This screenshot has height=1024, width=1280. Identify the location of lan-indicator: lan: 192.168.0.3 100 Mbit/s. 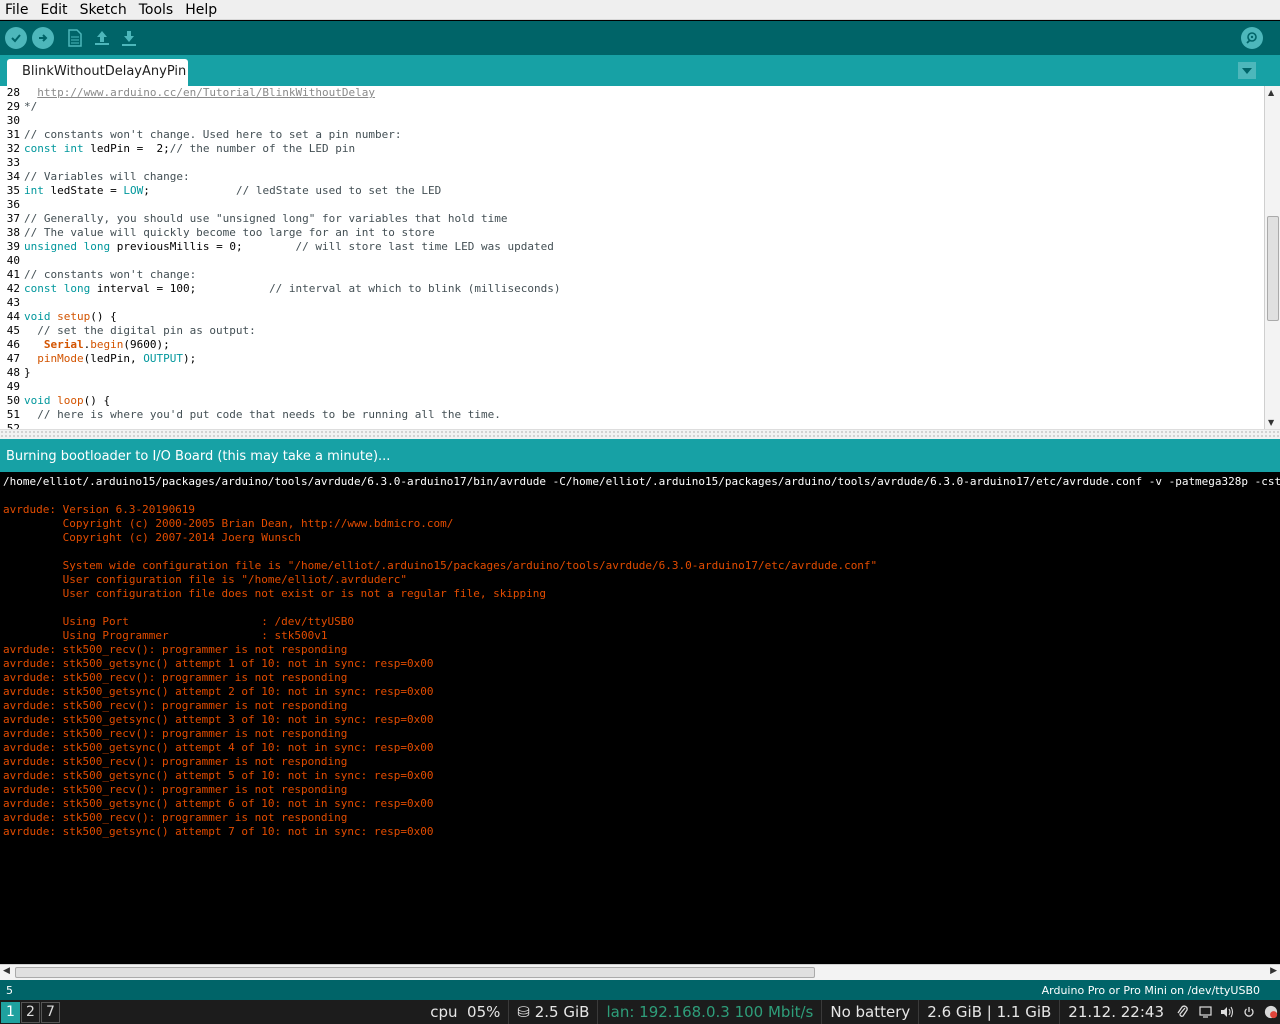
(710, 1012).